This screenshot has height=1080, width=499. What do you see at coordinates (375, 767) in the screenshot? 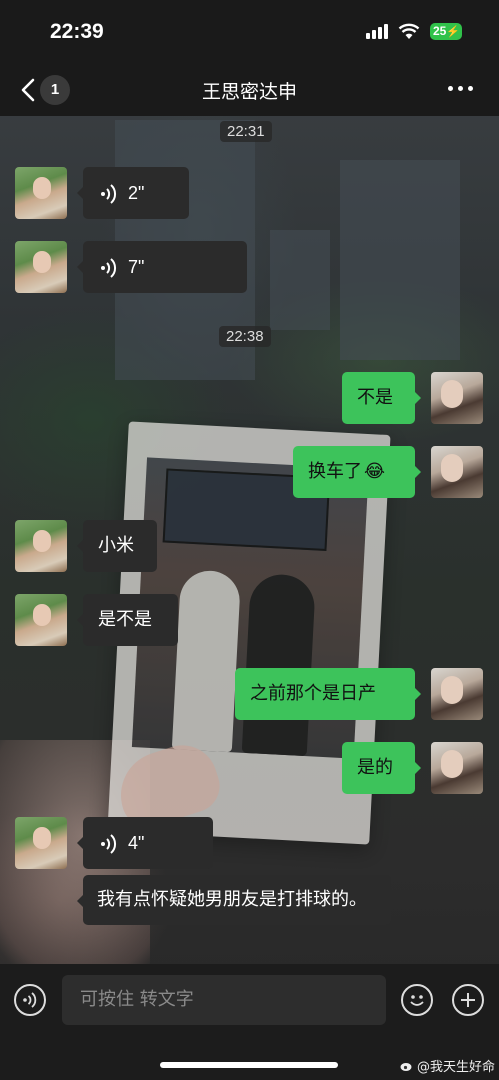
I see `message-text: 是的` at bounding box center [375, 767].